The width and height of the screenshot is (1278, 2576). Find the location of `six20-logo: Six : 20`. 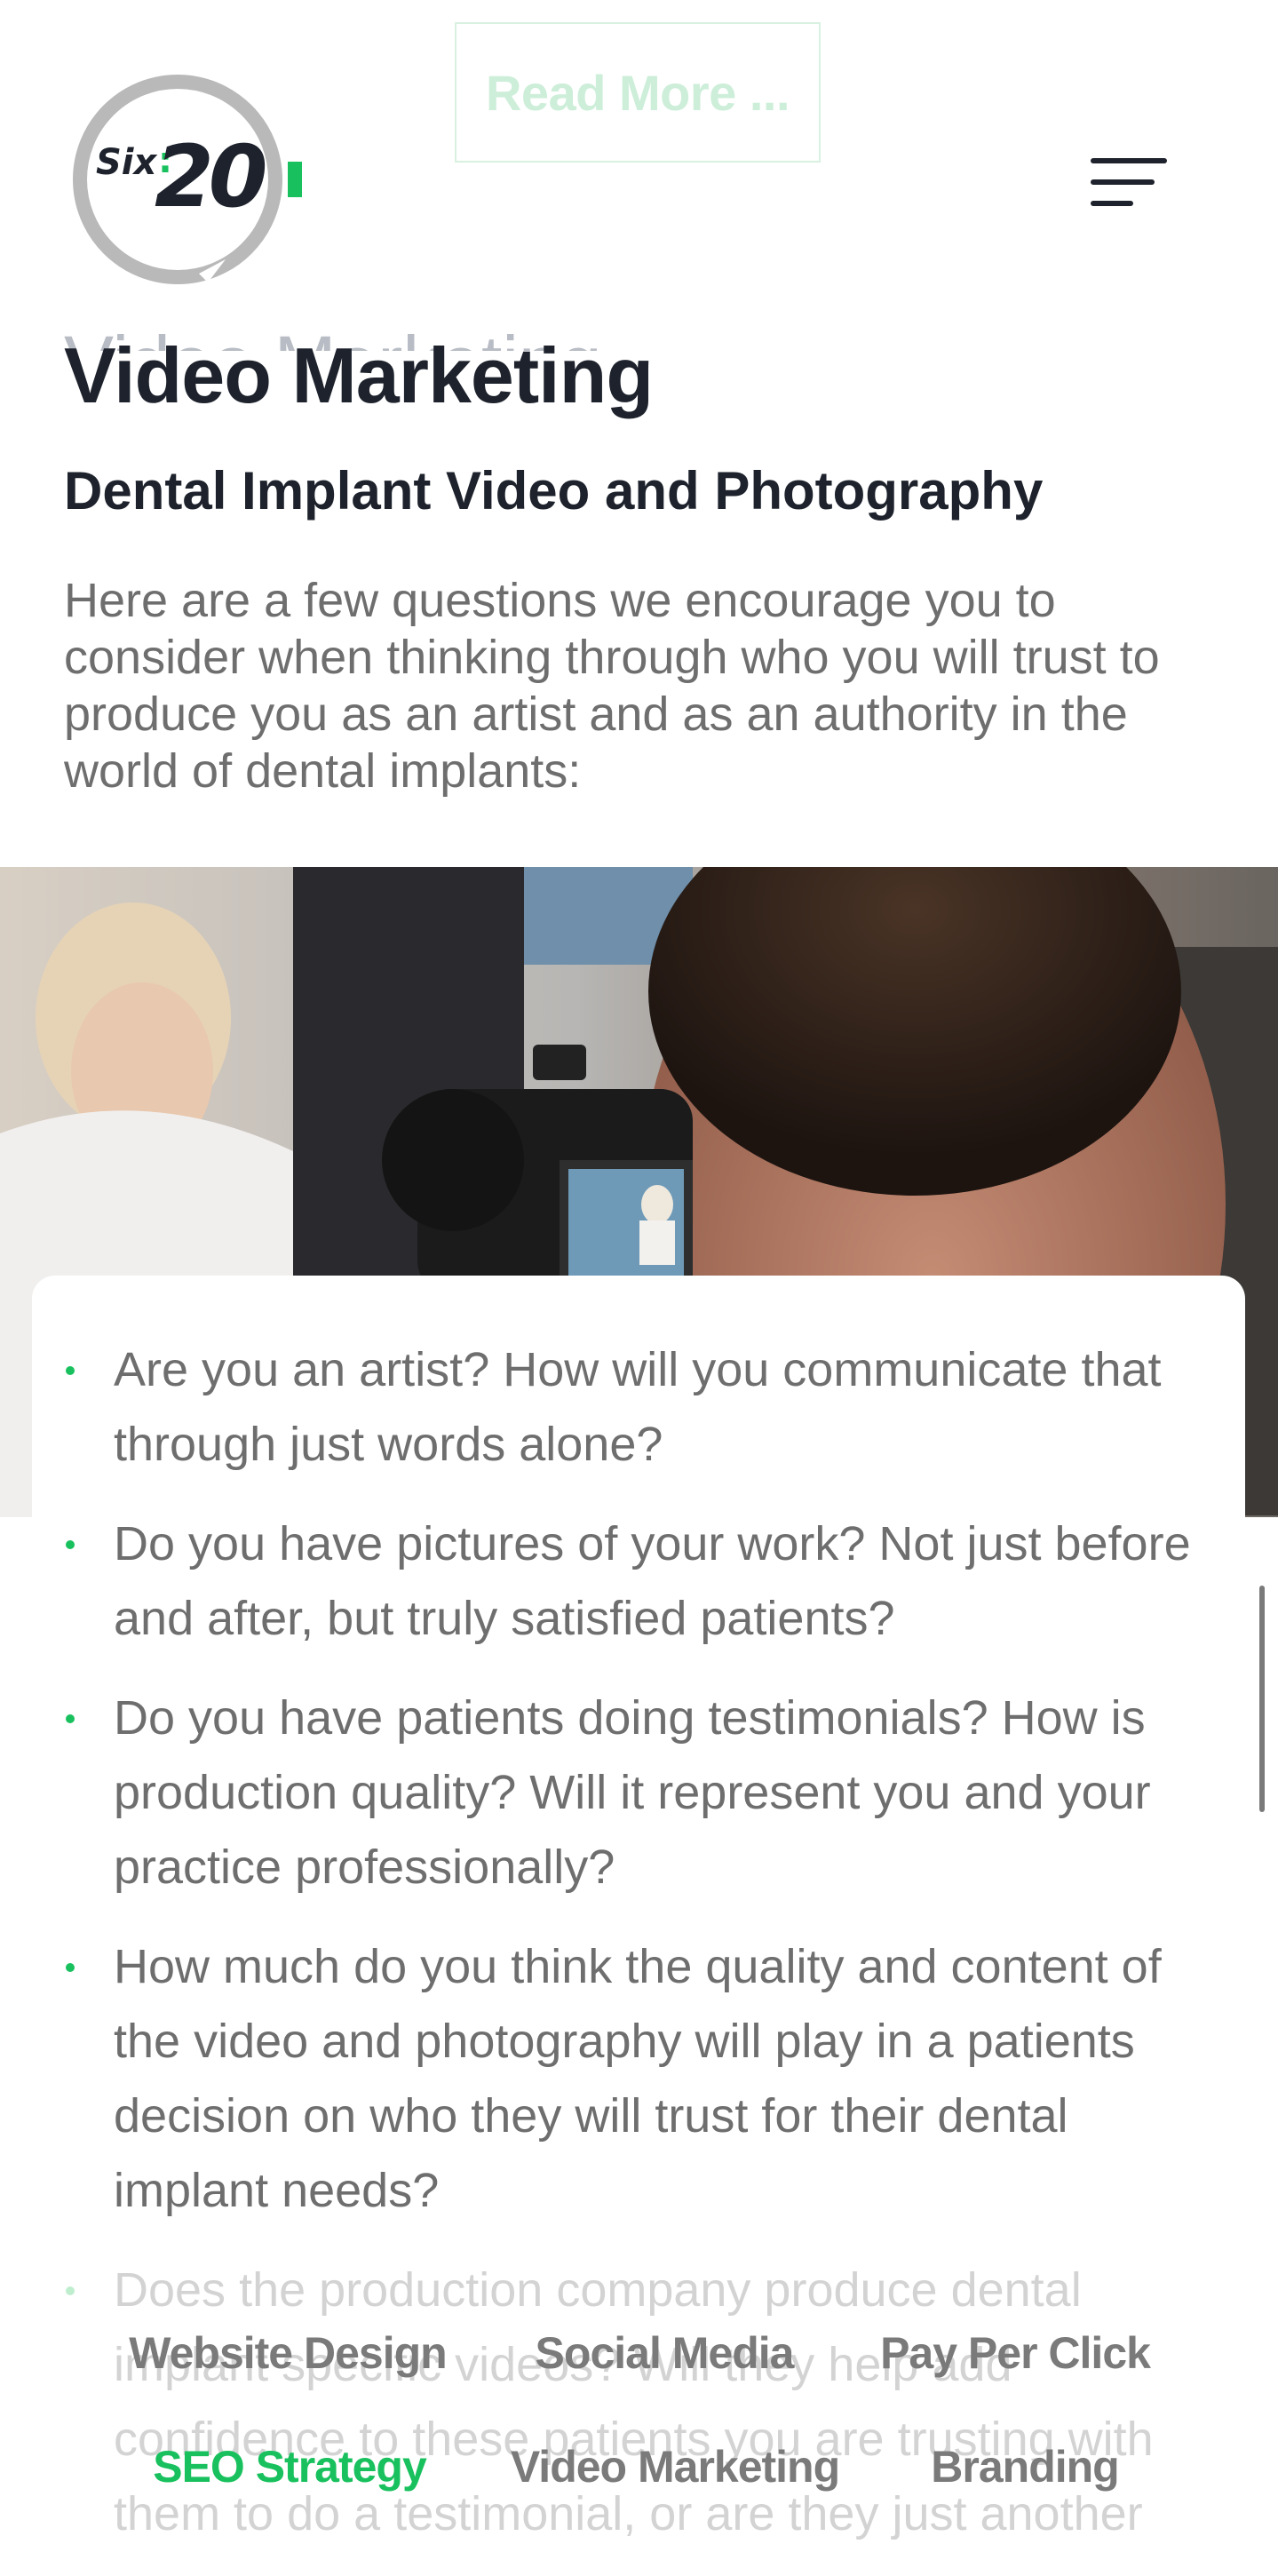

six20-logo: Six : 20 is located at coordinates (190, 180).